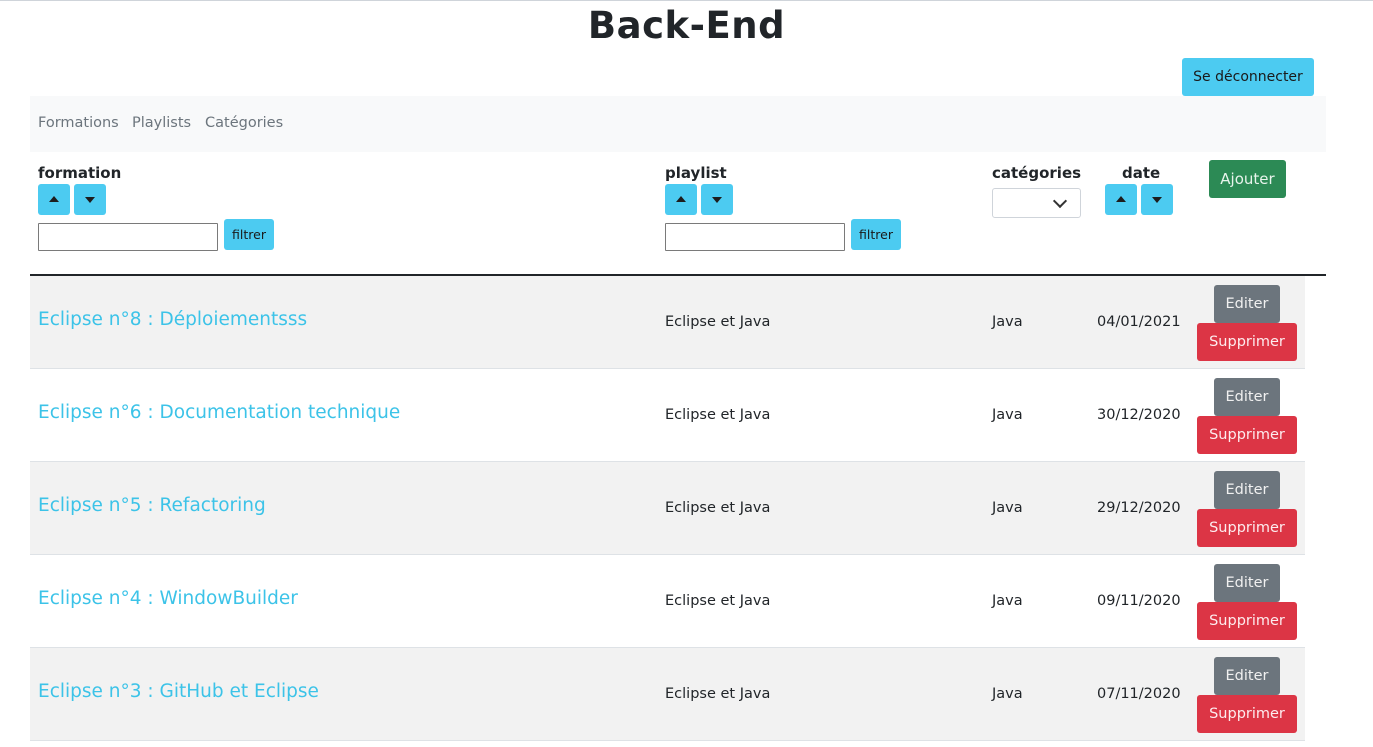 The height and width of the screenshot is (747, 1373). What do you see at coordinates (172, 319) in the screenshot?
I see `formation-title-link: Eclipse n°8 : Déploiementsss` at bounding box center [172, 319].